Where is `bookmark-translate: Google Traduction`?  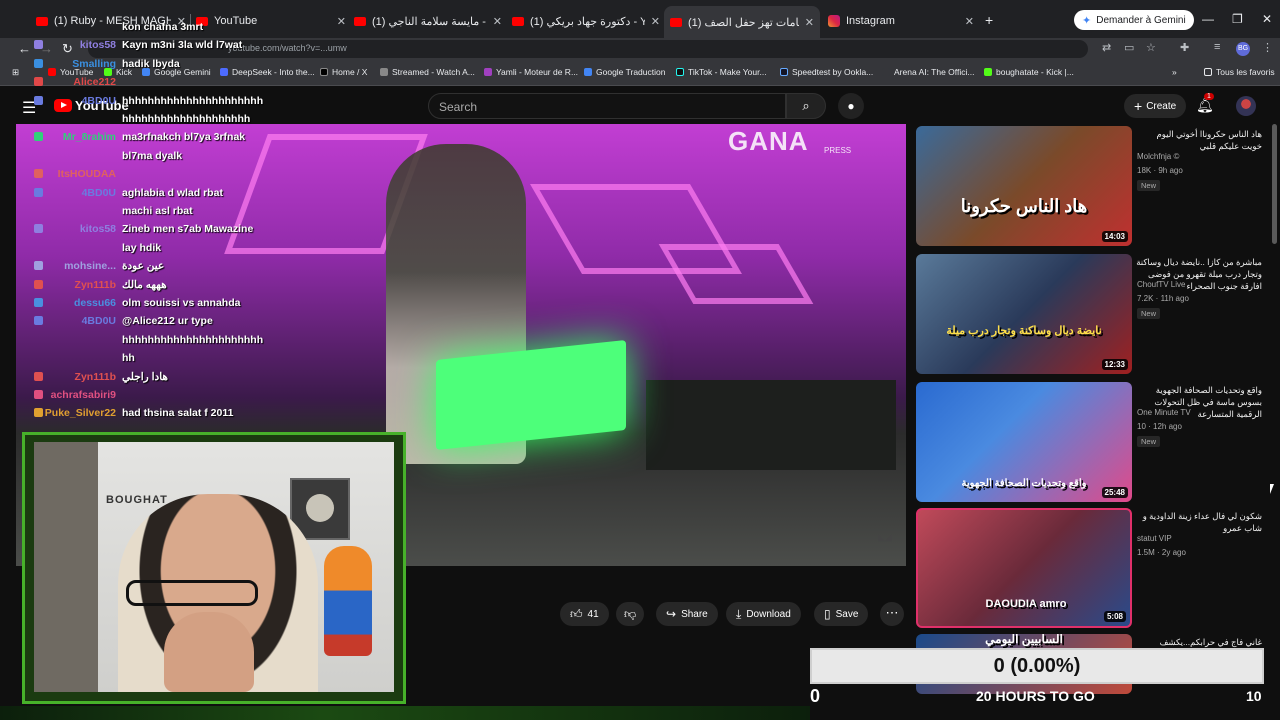 bookmark-translate: Google Traduction is located at coordinates (624, 72).